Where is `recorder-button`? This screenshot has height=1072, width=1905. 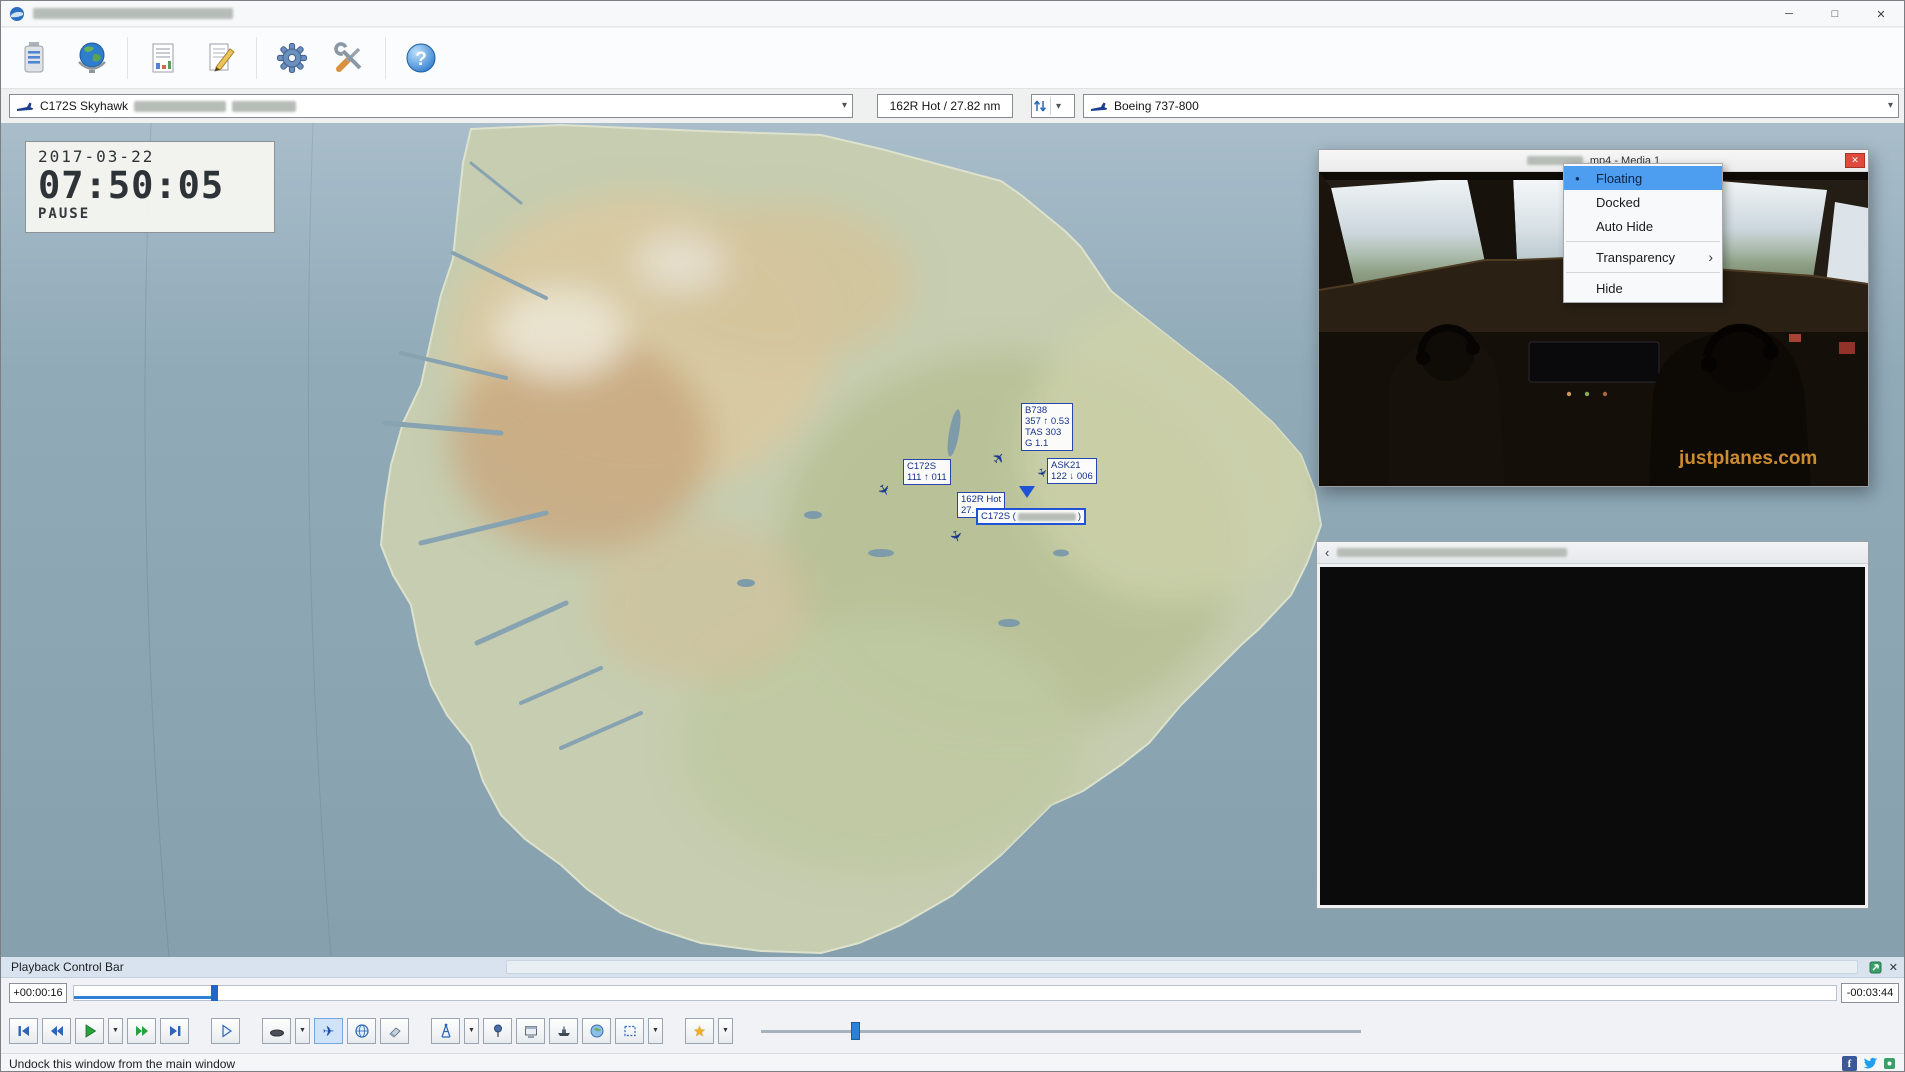
recorder-button is located at coordinates (34, 58).